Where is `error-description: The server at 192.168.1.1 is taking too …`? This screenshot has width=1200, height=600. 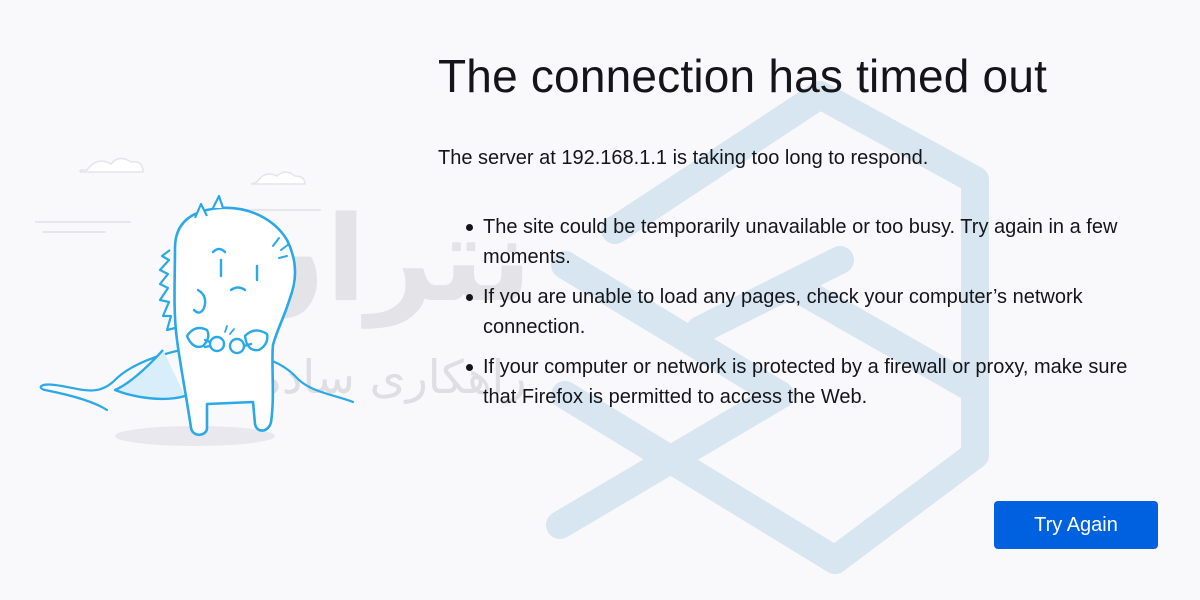 error-description: The server at 192.168.1.1 is taking too … is located at coordinates (683, 158).